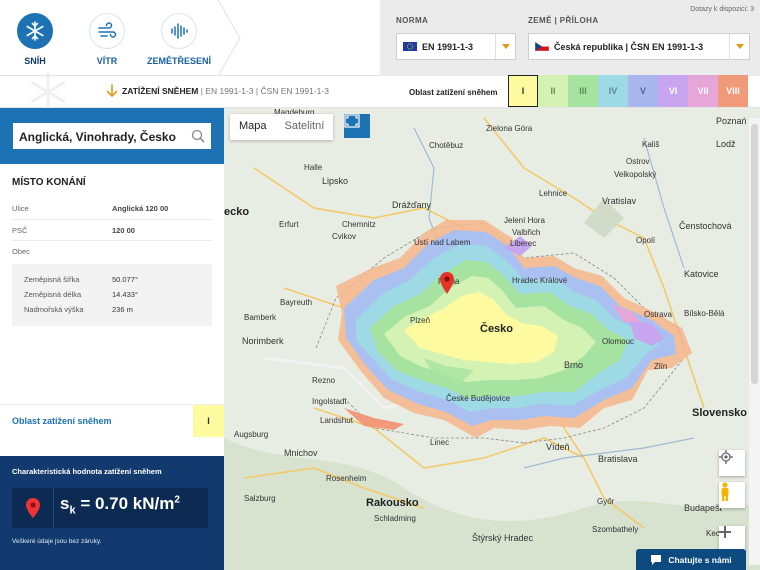 Image resolution: width=760 pixels, height=570 pixels. What do you see at coordinates (313, 167) in the screenshot?
I see `map-city-label: Halle` at bounding box center [313, 167].